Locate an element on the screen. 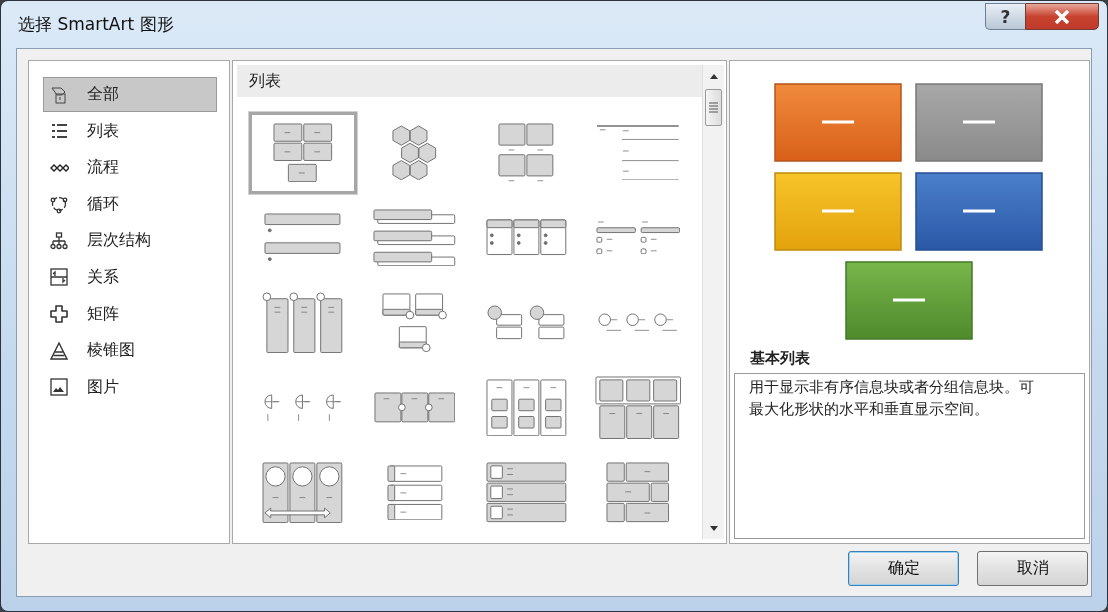 This screenshot has height=612, width=1108. matrix-icon is located at coordinates (59, 314).